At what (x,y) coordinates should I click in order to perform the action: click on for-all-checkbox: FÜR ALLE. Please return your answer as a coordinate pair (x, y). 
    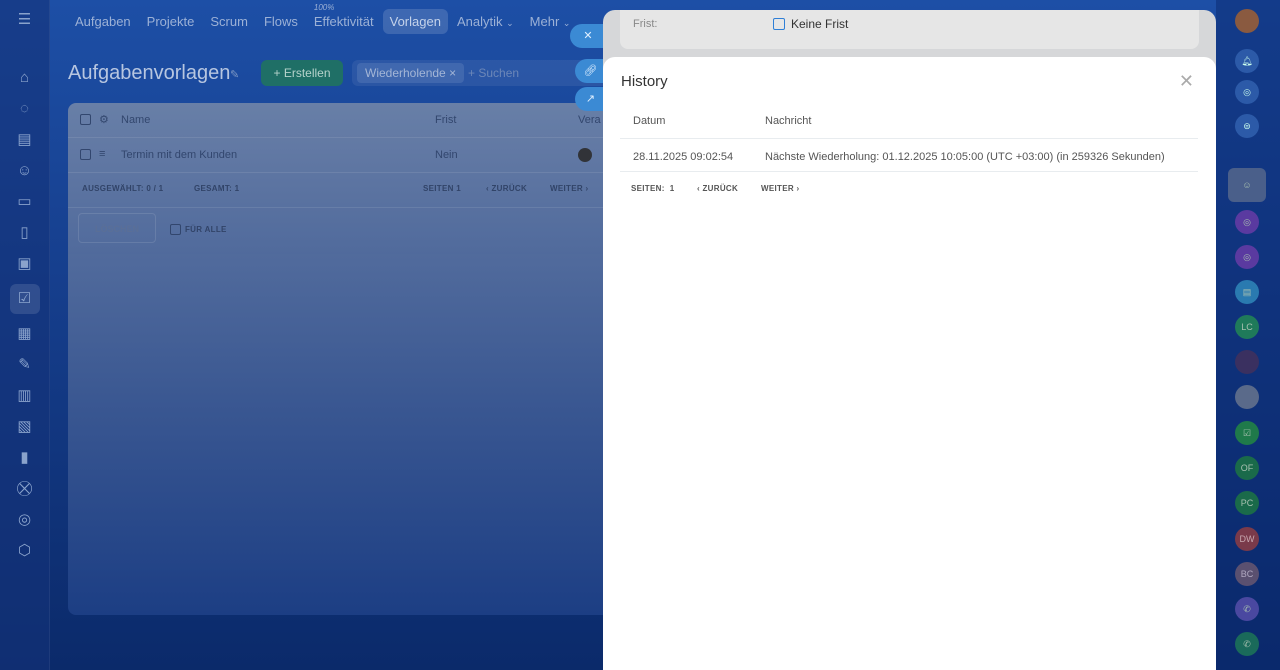
    Looking at the image, I should click on (198, 229).